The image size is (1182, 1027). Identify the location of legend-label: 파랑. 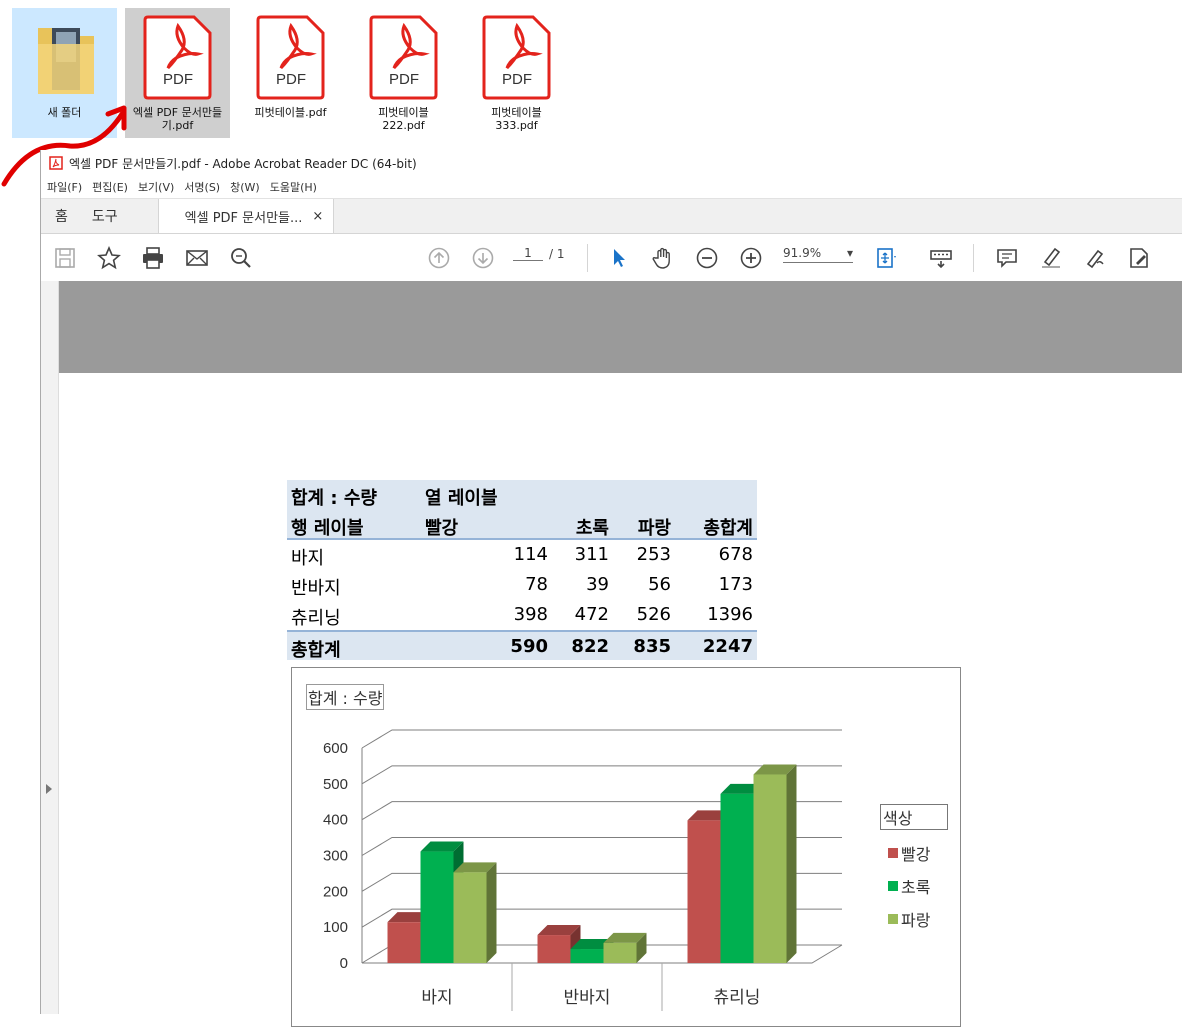
(916, 920).